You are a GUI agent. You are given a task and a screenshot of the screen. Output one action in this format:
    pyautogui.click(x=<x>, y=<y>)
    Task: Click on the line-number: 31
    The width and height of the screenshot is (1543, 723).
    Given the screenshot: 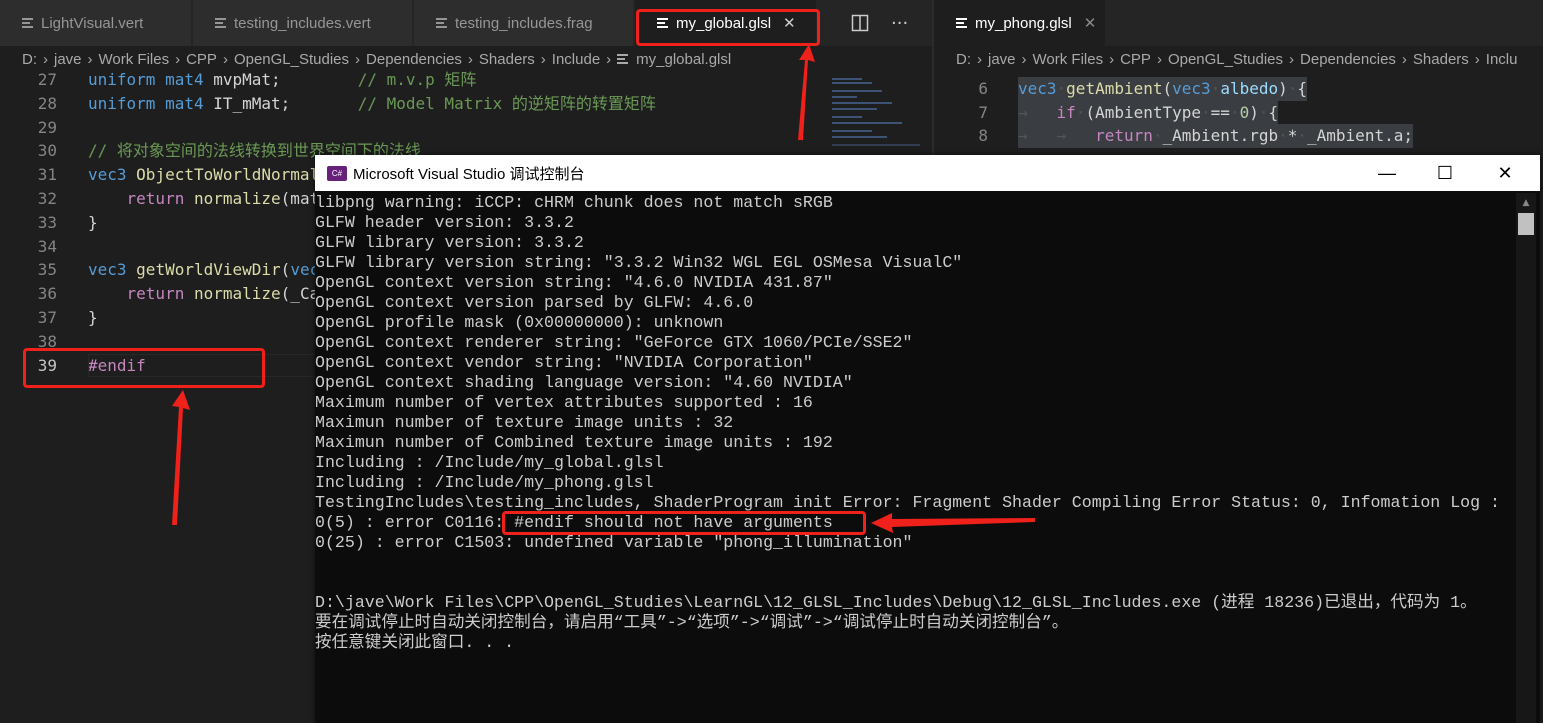 What is the action you would take?
    pyautogui.click(x=47, y=175)
    